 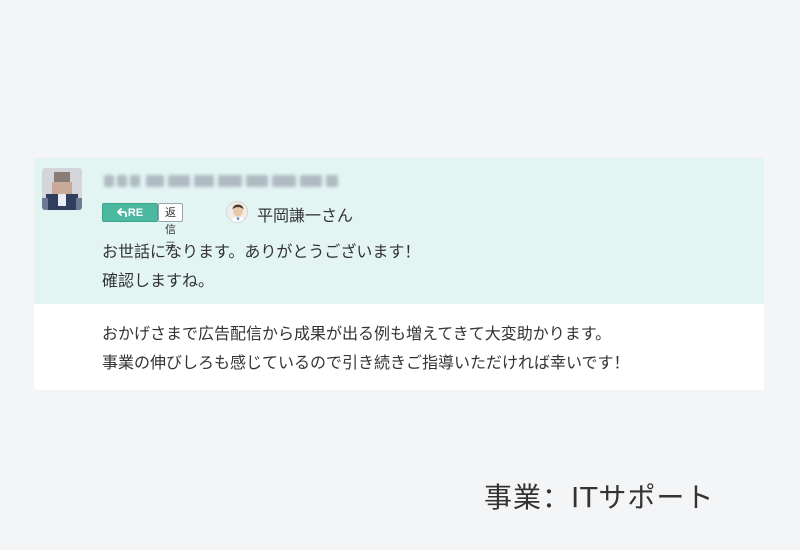 I want to click on reply-to-name: 平岡謙一さん, so click(x=305, y=214).